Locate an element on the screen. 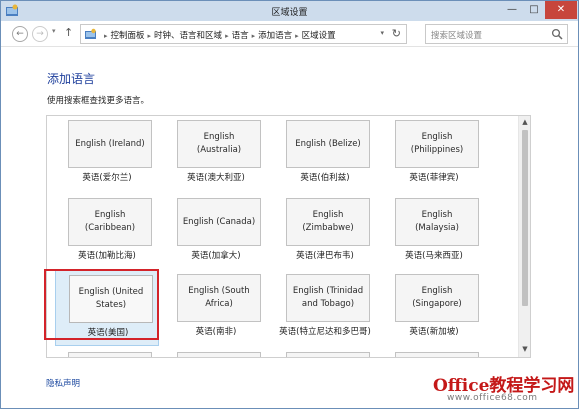 This screenshot has height=409, width=579. language-local-name: 英语(澳大利亚) is located at coordinates (216, 178).